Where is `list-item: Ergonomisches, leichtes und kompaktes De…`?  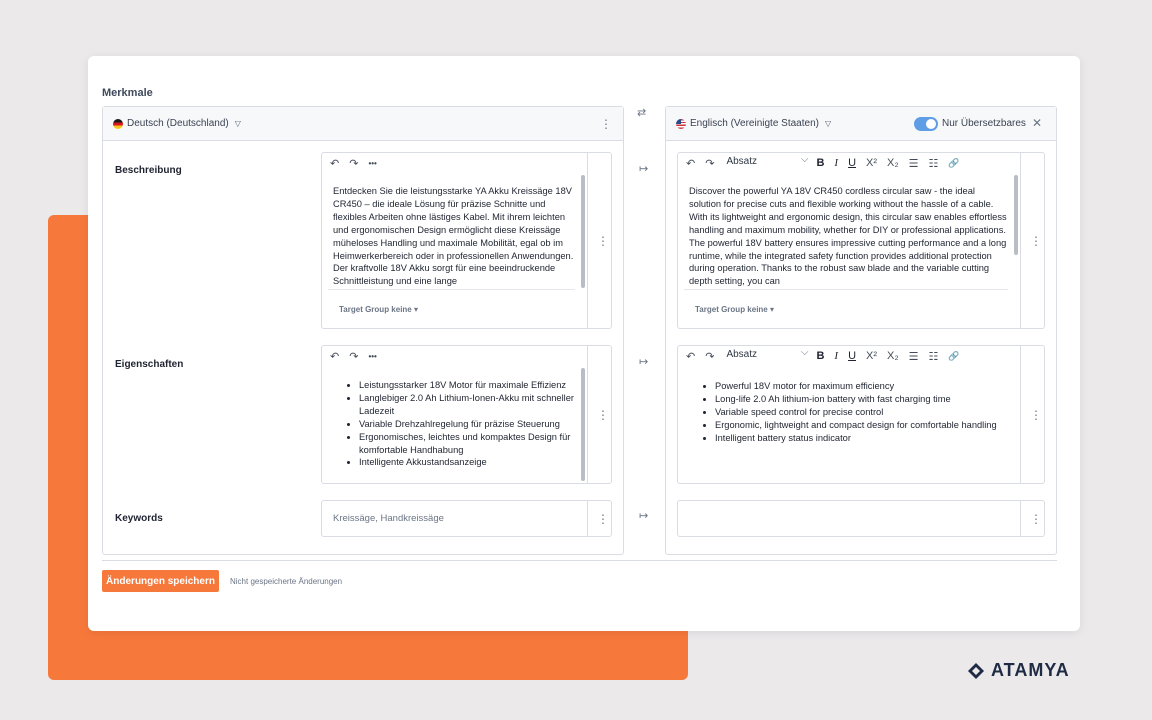 list-item: Ergonomisches, leichtes und kompaktes De… is located at coordinates (467, 444).